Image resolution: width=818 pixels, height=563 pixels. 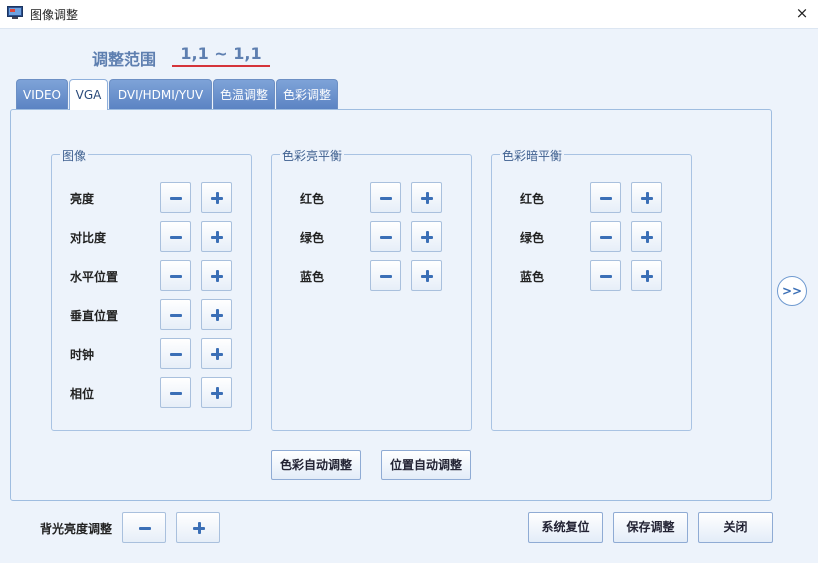 I want to click on label-bright-green: 绿色, so click(x=312, y=238).